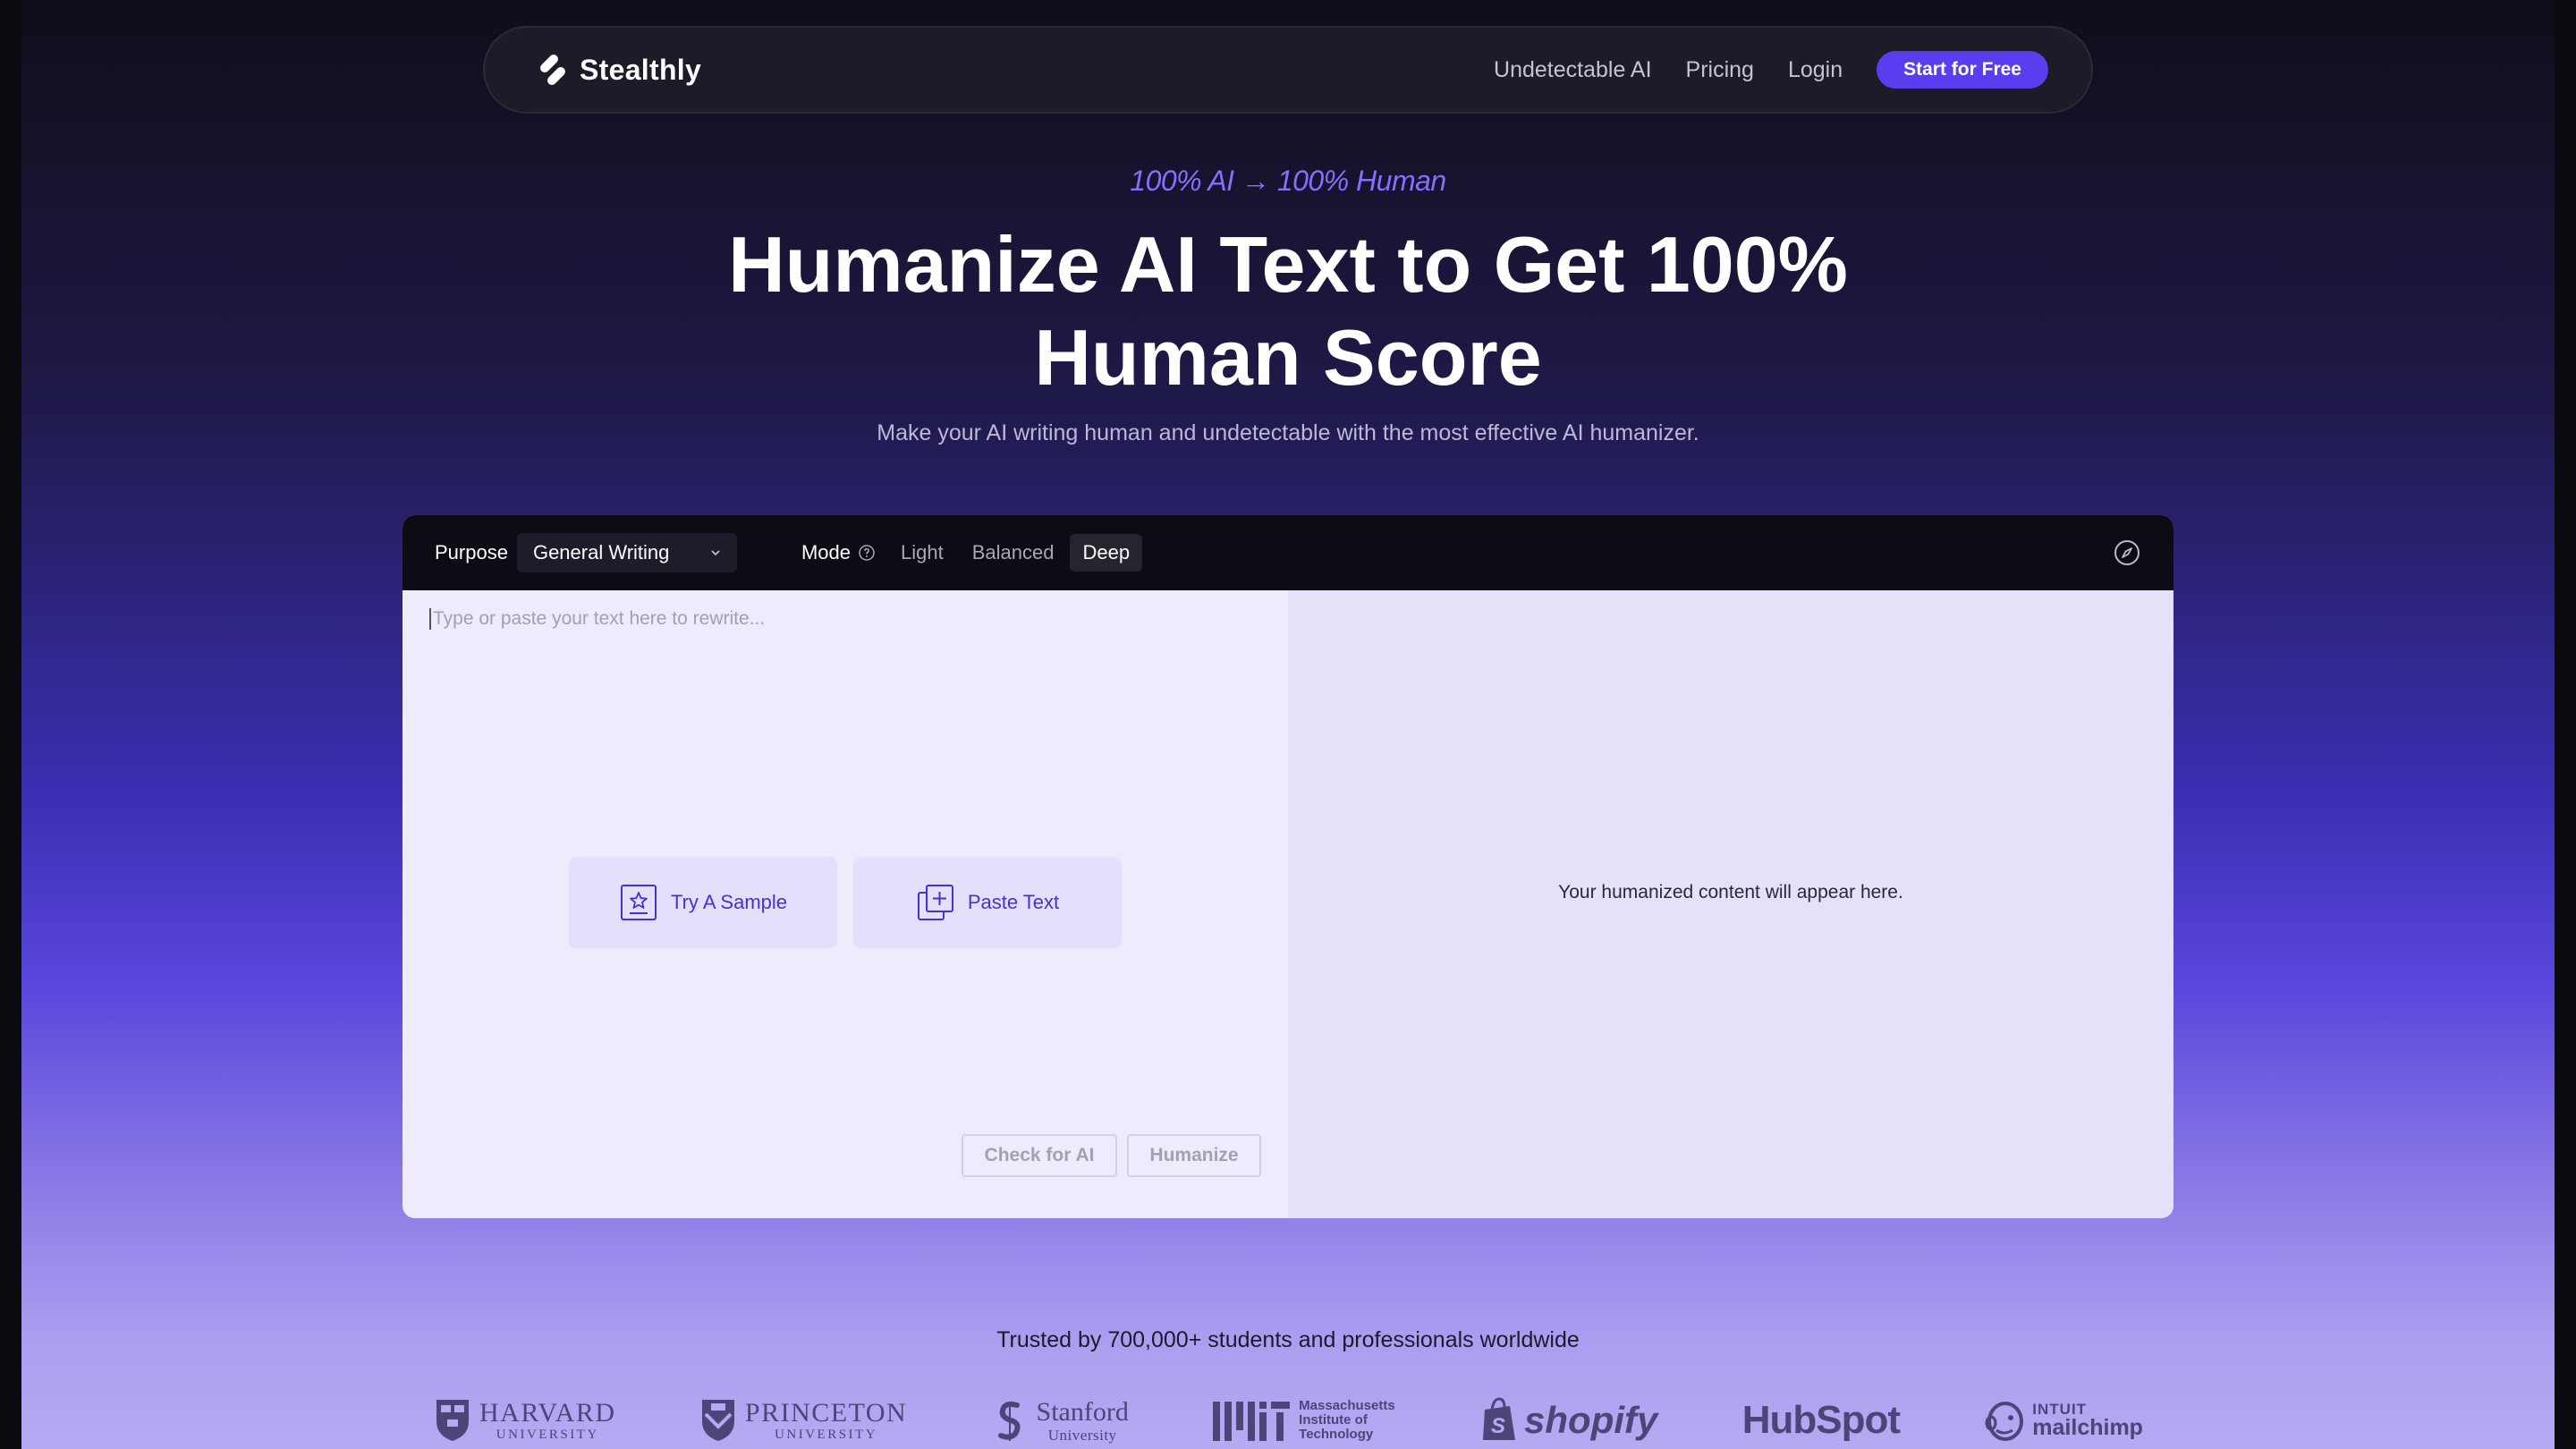 This screenshot has width=2576, height=1449. I want to click on compass-icon, so click(2127, 552).